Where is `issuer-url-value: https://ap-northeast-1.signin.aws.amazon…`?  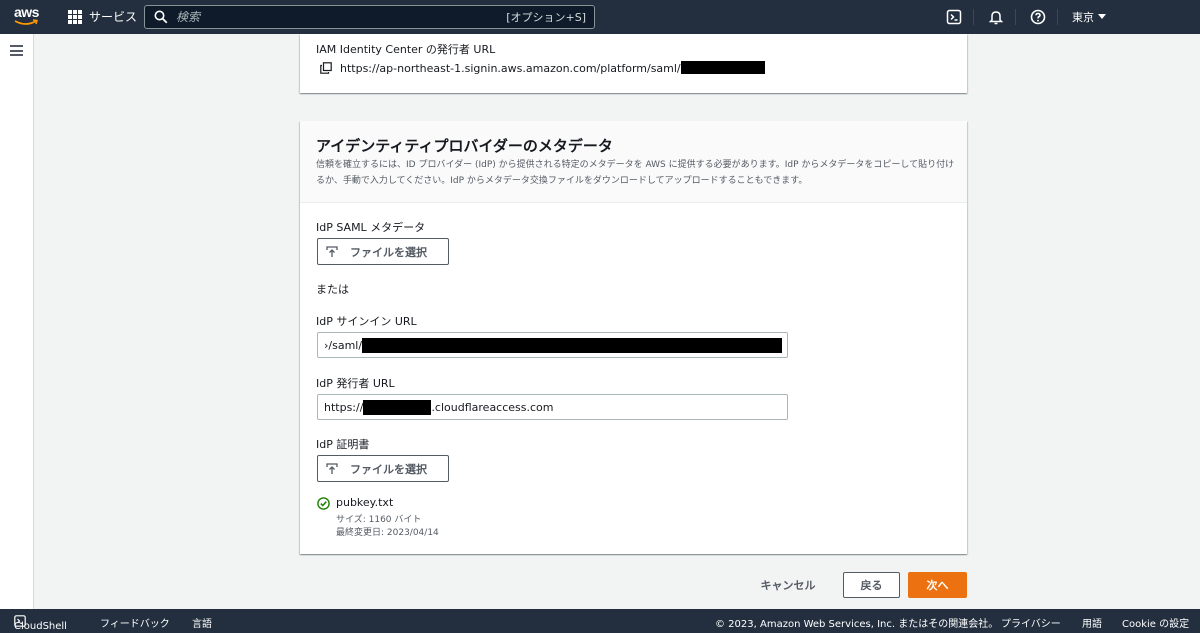 issuer-url-value: https://ap-northeast-1.signin.aws.amazon… is located at coordinates (552, 68).